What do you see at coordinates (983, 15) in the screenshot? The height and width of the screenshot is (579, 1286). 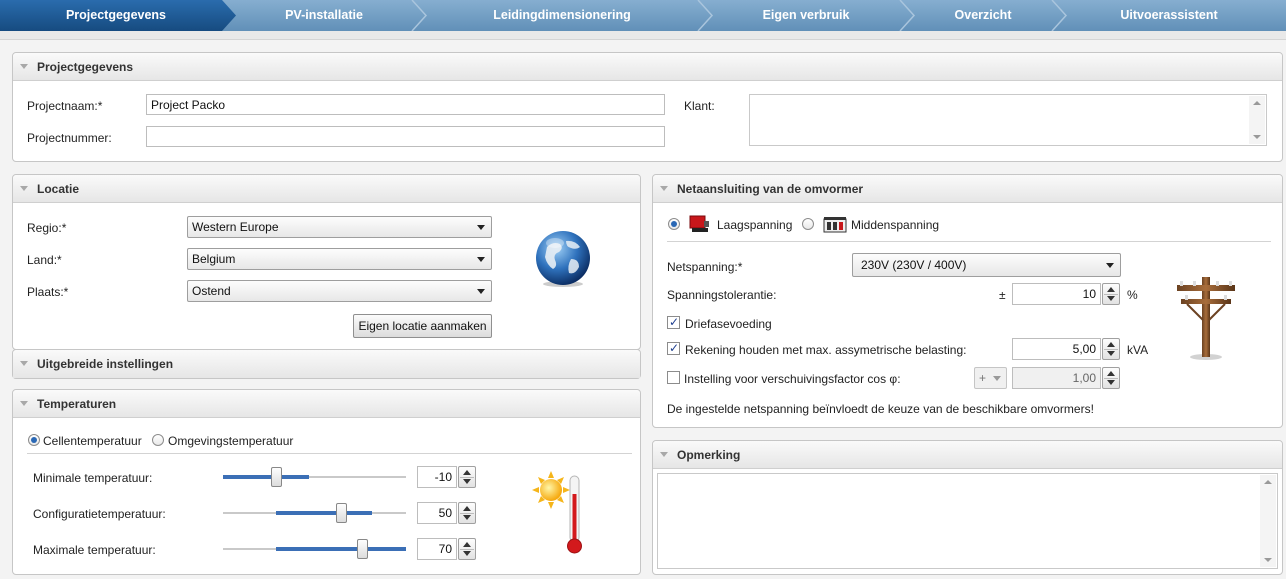 I see `tab-overzicht: Overzicht` at bounding box center [983, 15].